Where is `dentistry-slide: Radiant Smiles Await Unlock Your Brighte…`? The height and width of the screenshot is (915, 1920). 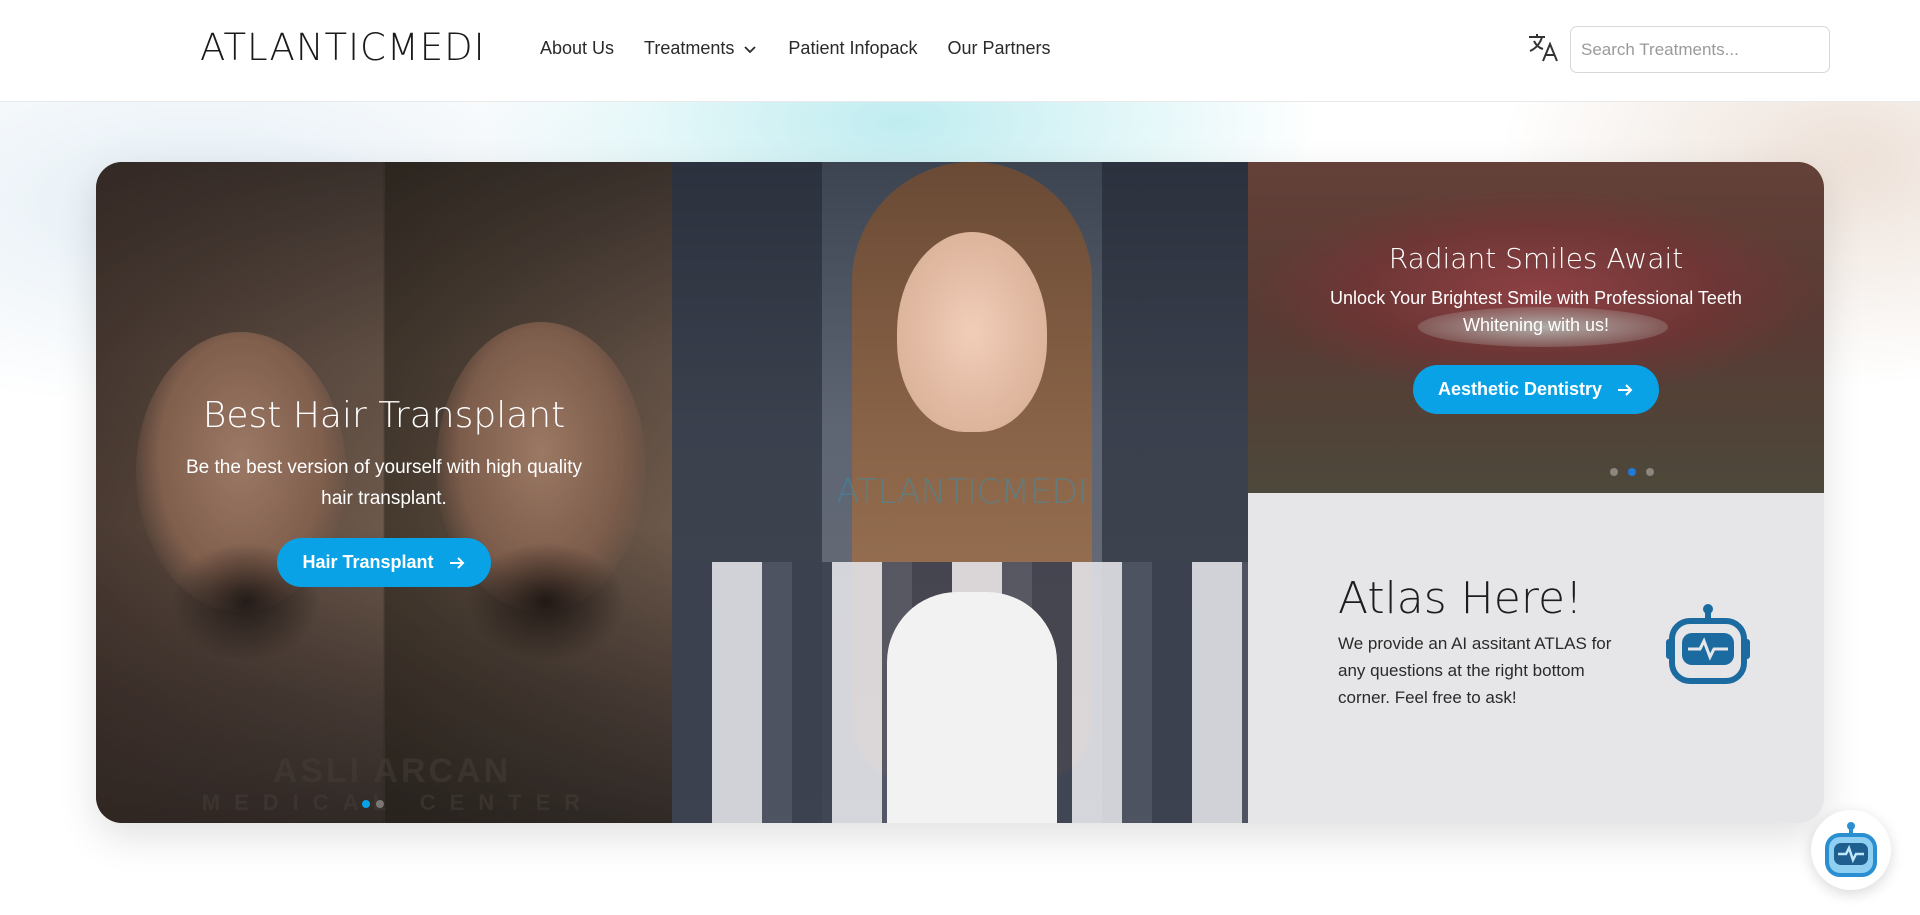 dentistry-slide: Radiant Smiles Await Unlock Your Brighte… is located at coordinates (1536, 327).